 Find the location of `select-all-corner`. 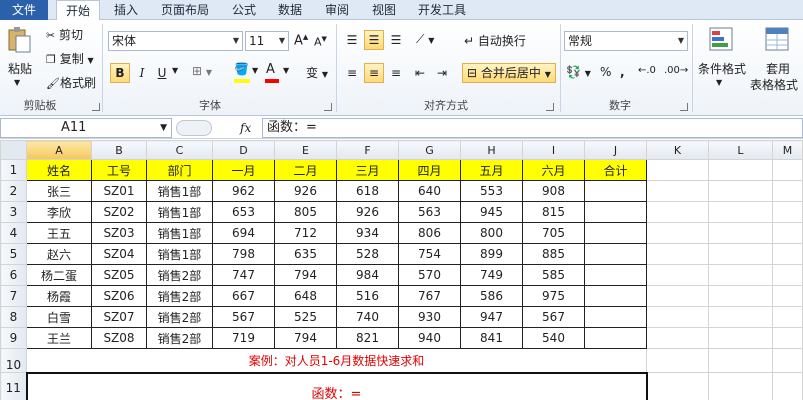

select-all-corner is located at coordinates (13, 150).